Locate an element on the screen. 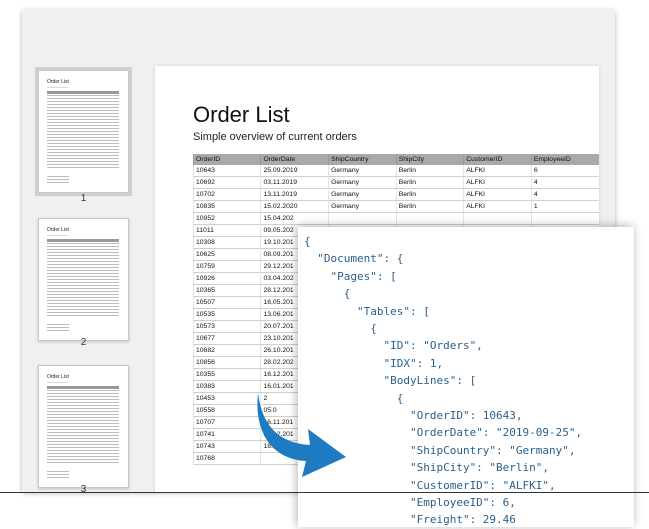  thumbnail-header-bar is located at coordinates (83, 387).